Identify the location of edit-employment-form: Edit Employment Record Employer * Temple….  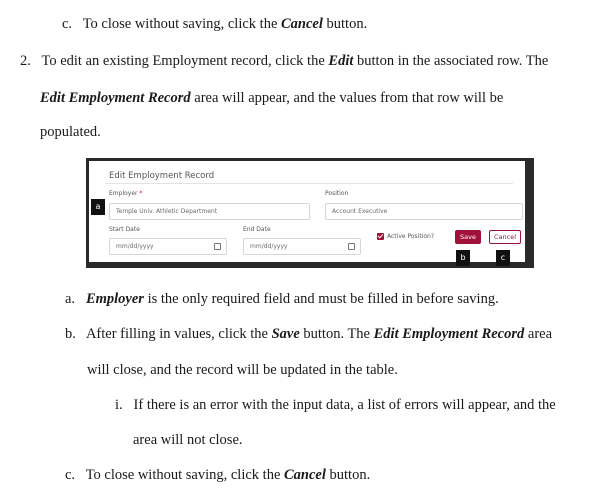
(307, 211).